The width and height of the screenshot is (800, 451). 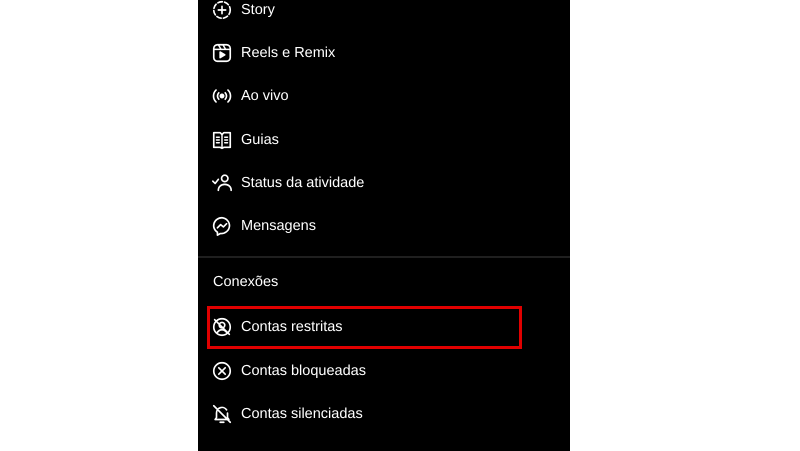 I want to click on menu-item: Mensagens, so click(x=278, y=226).